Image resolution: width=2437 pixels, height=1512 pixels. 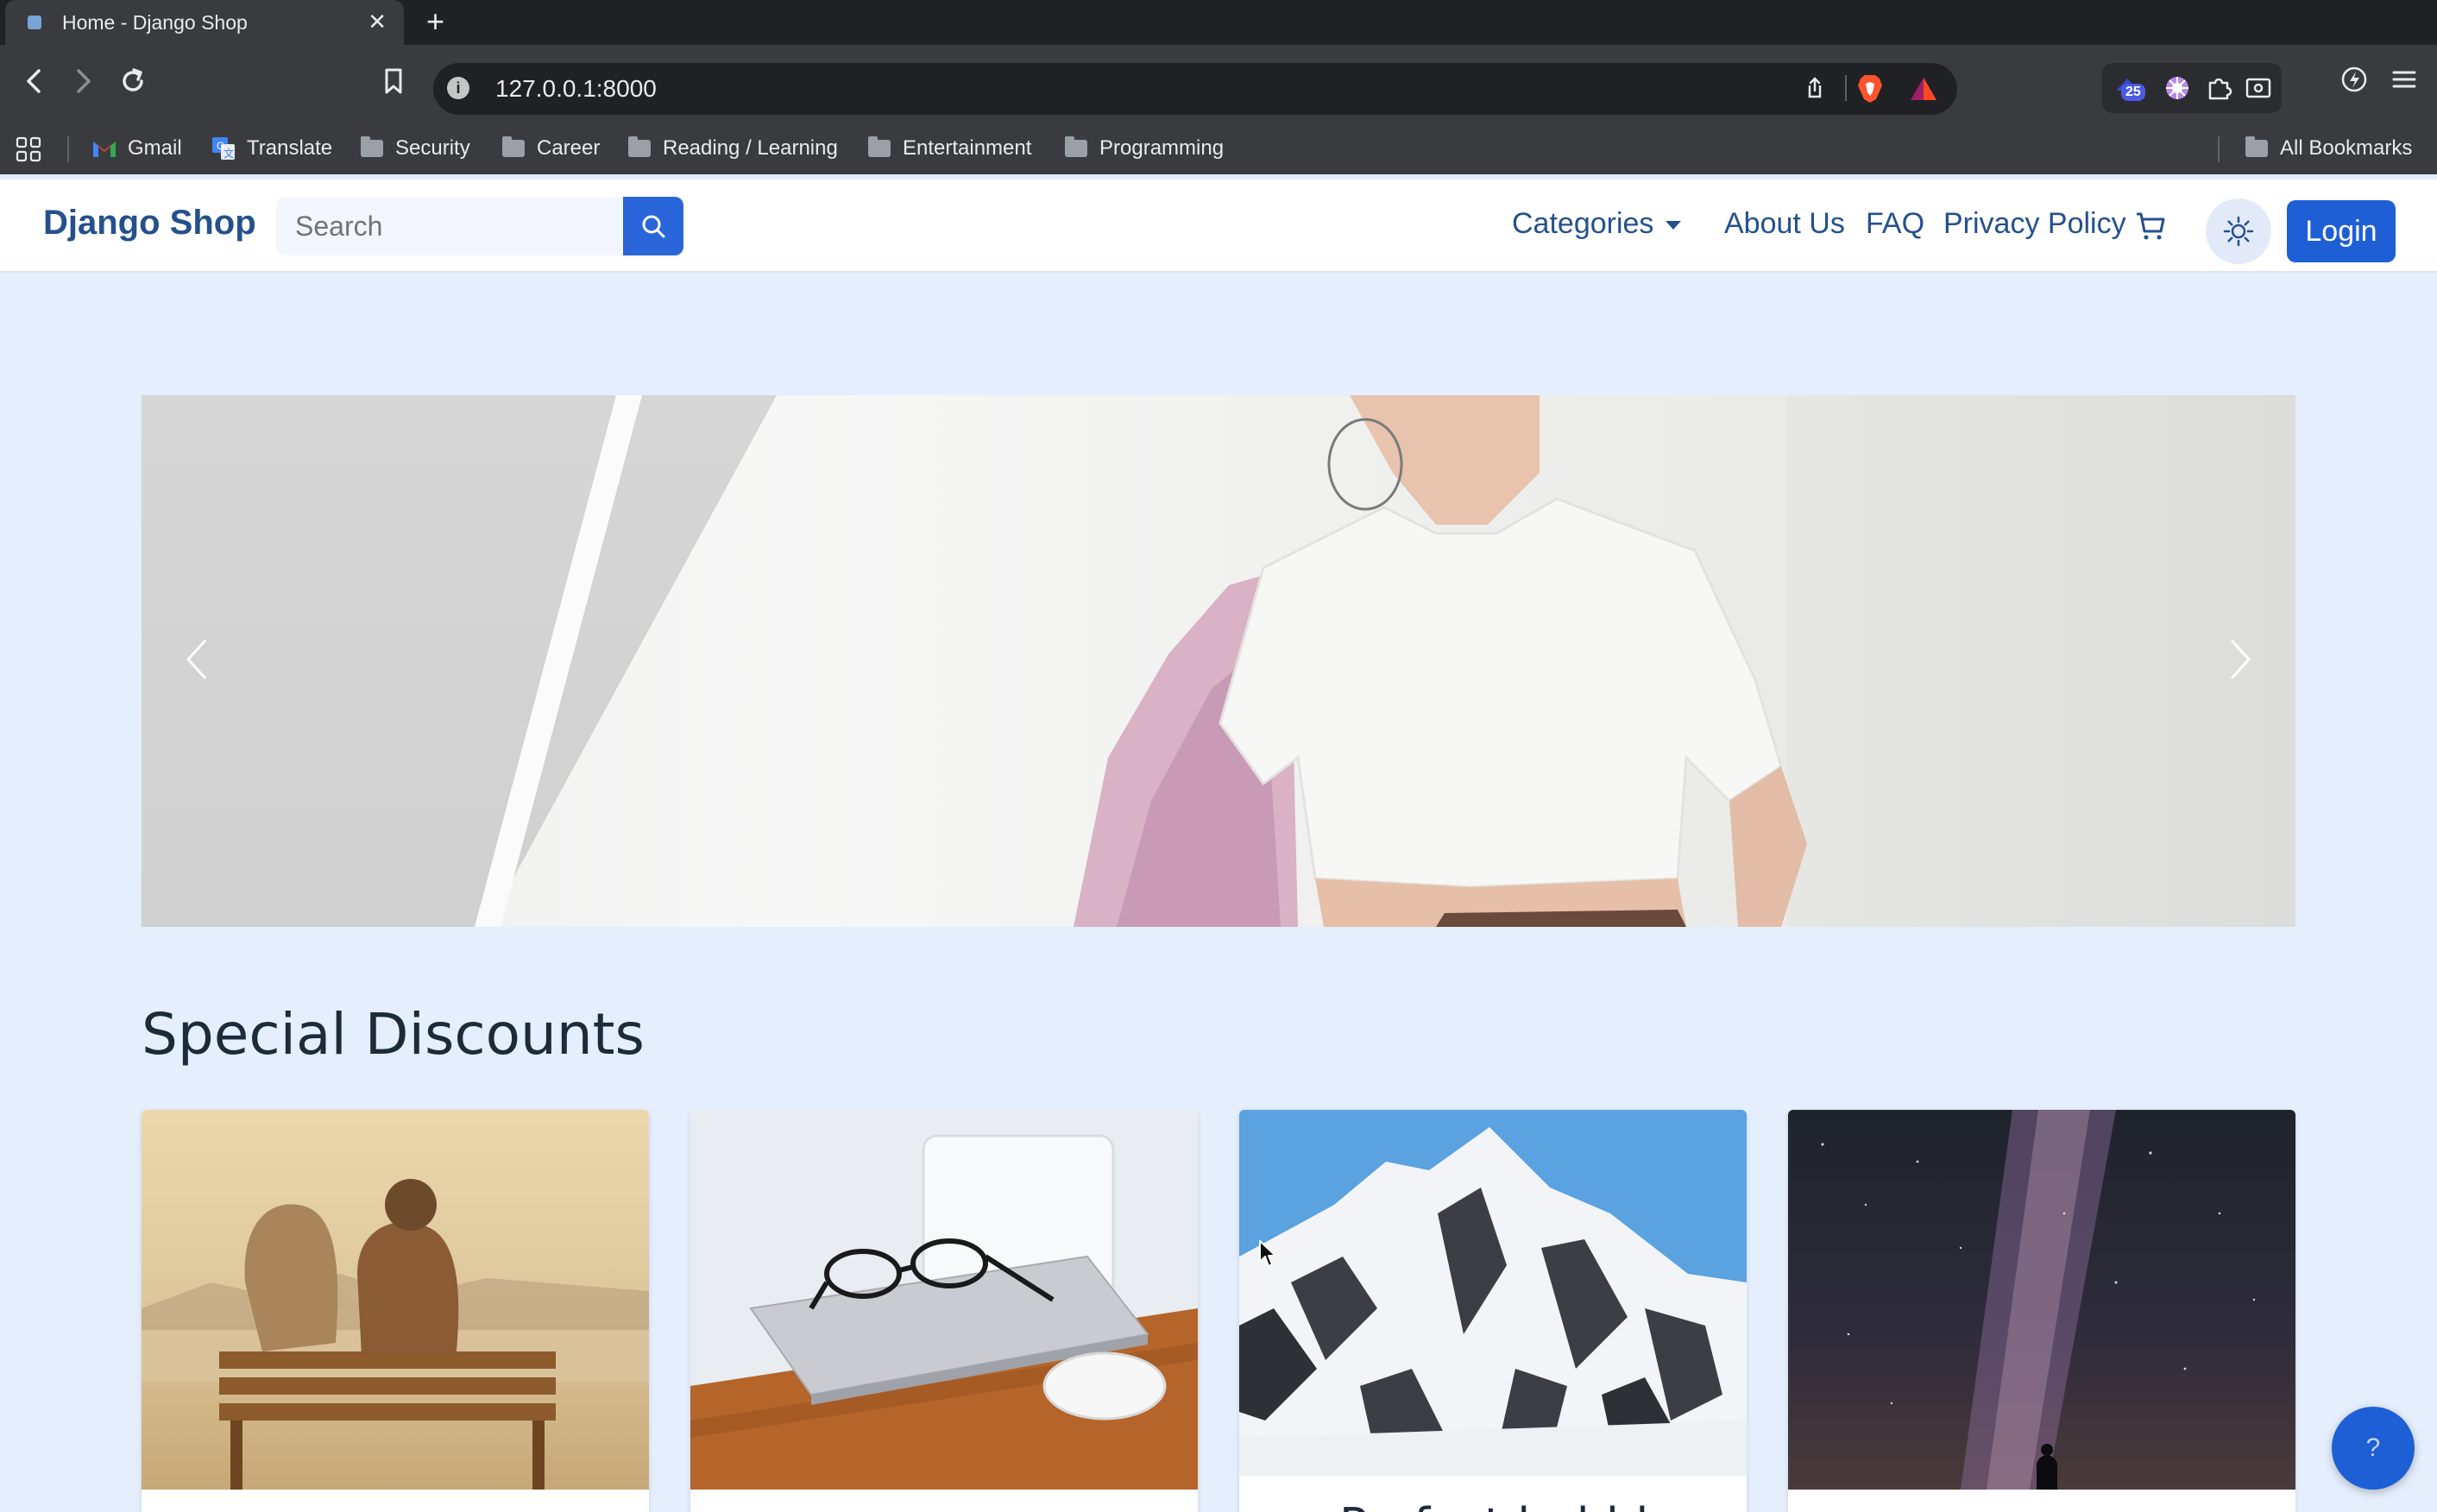 What do you see at coordinates (458, 88) in the screenshot?
I see `site-info-icon: i` at bounding box center [458, 88].